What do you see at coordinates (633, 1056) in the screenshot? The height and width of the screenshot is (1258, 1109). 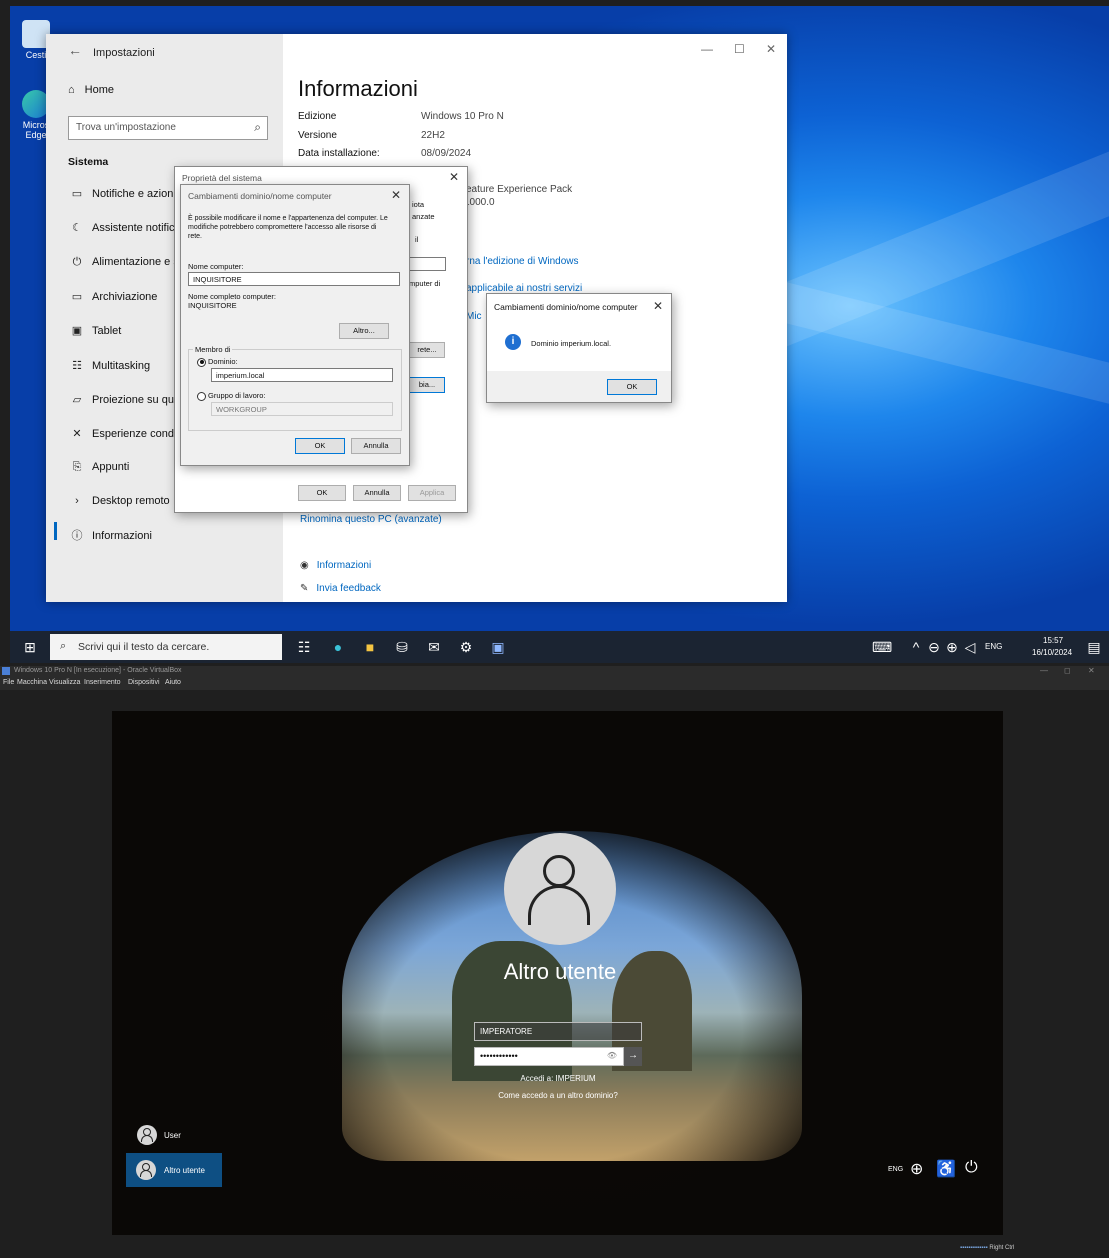 I see `submit-arrow-button: →` at bounding box center [633, 1056].